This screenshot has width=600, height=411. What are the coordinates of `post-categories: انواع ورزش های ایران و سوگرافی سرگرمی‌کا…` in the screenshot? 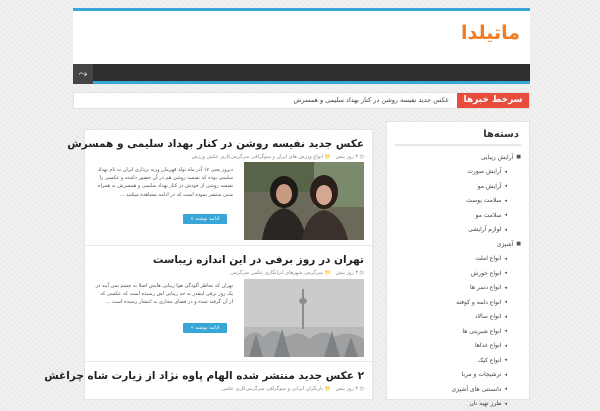 It's located at (257, 157).